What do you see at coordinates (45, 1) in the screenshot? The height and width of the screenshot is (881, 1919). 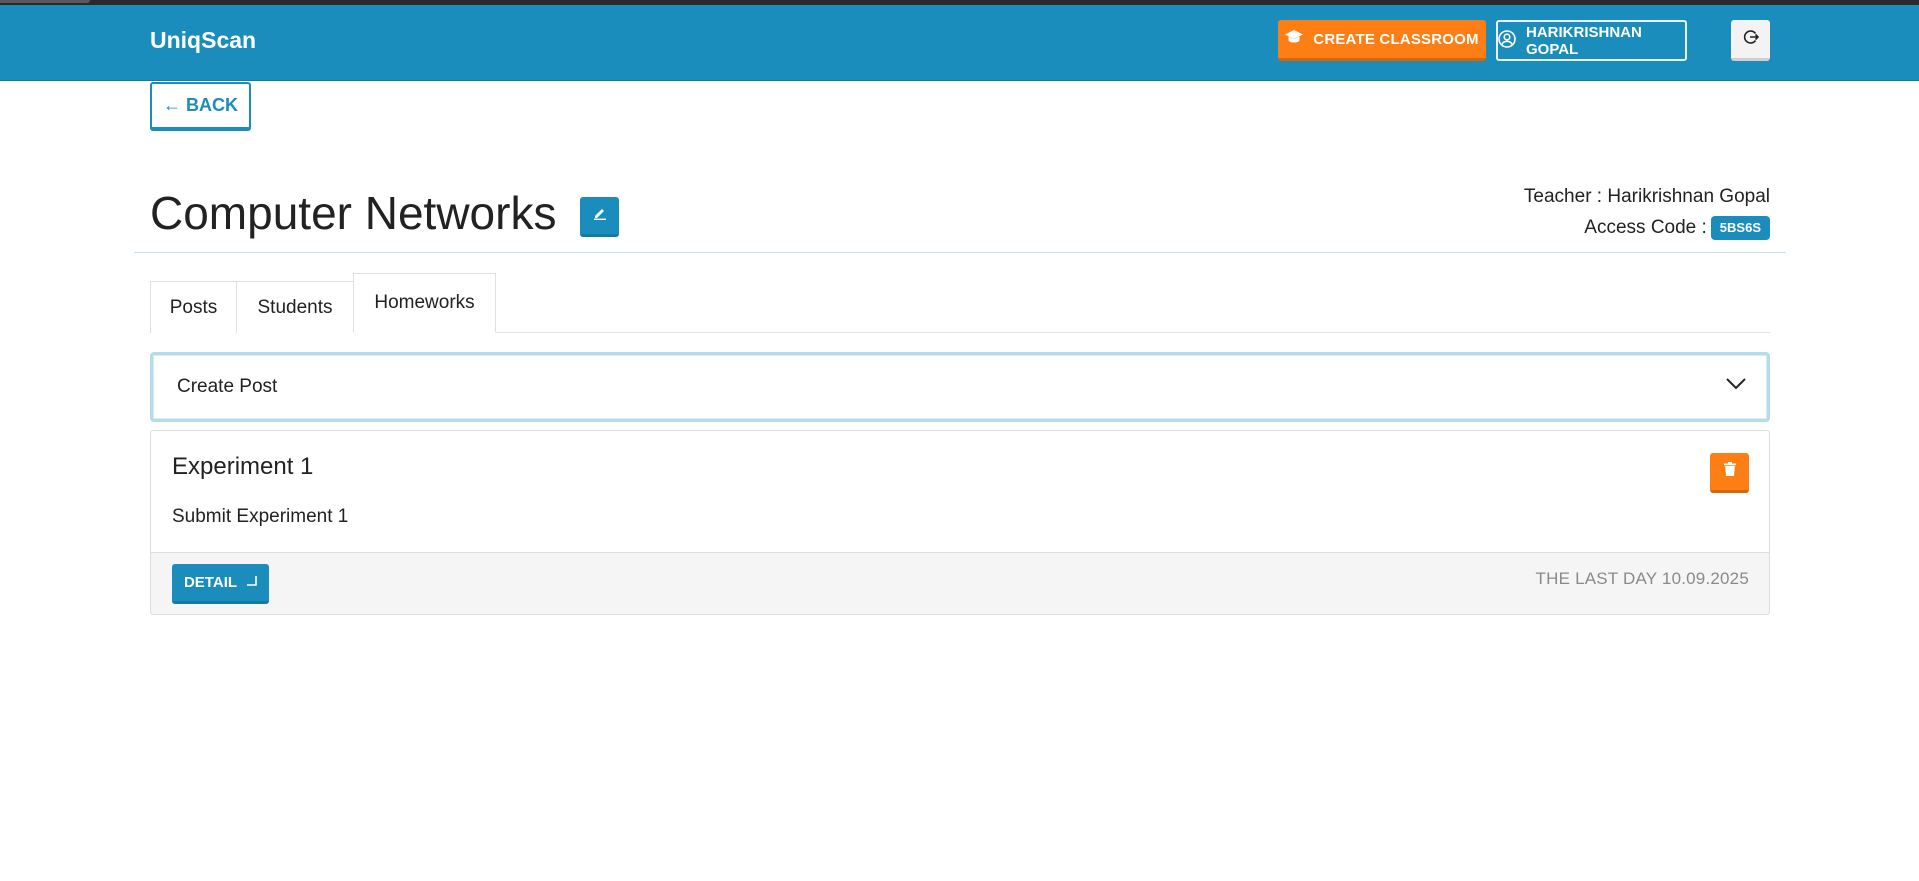 I see `browser-tab-indicator` at bounding box center [45, 1].